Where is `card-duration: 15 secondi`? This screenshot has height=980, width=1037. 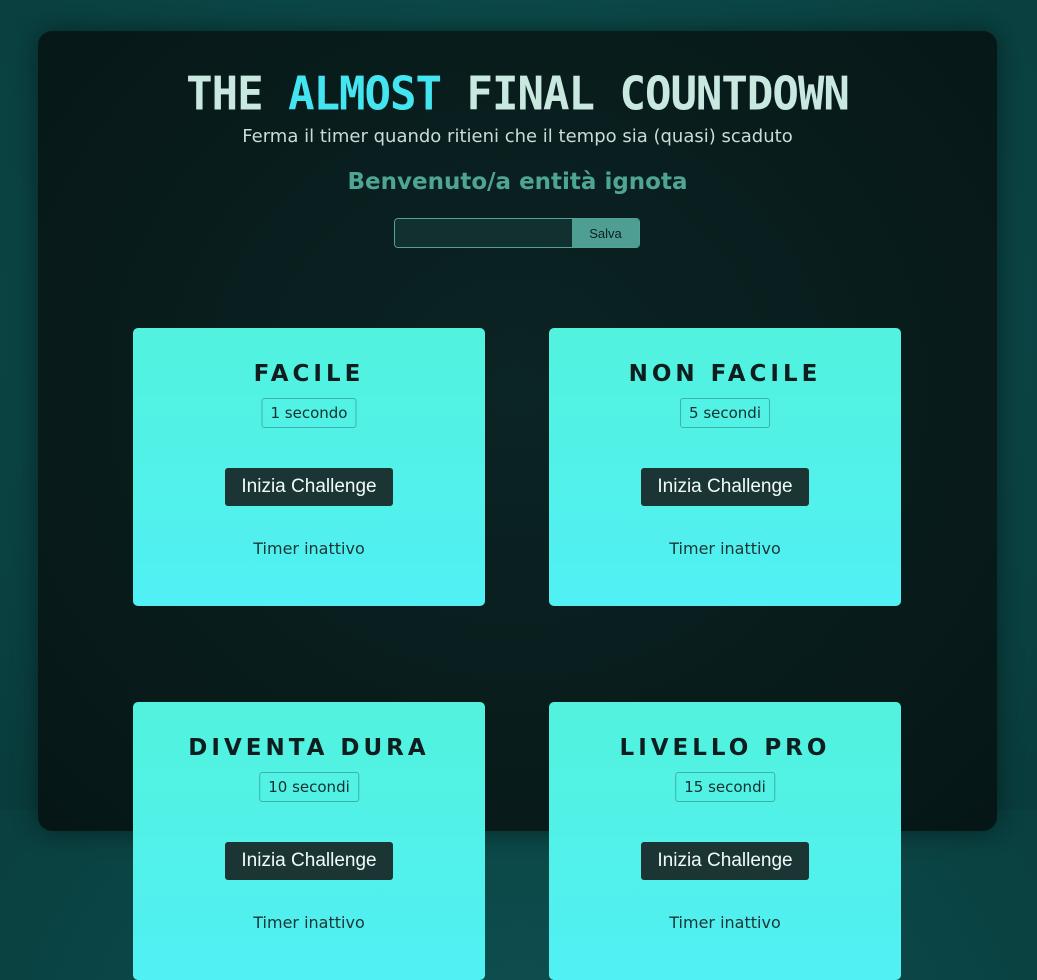 card-duration: 15 secondi is located at coordinates (725, 787).